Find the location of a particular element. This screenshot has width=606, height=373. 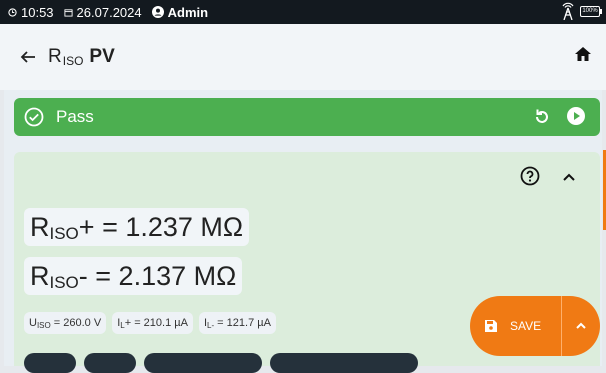

chip-il-minus: IL- = 121.7 µA is located at coordinates (237, 323).